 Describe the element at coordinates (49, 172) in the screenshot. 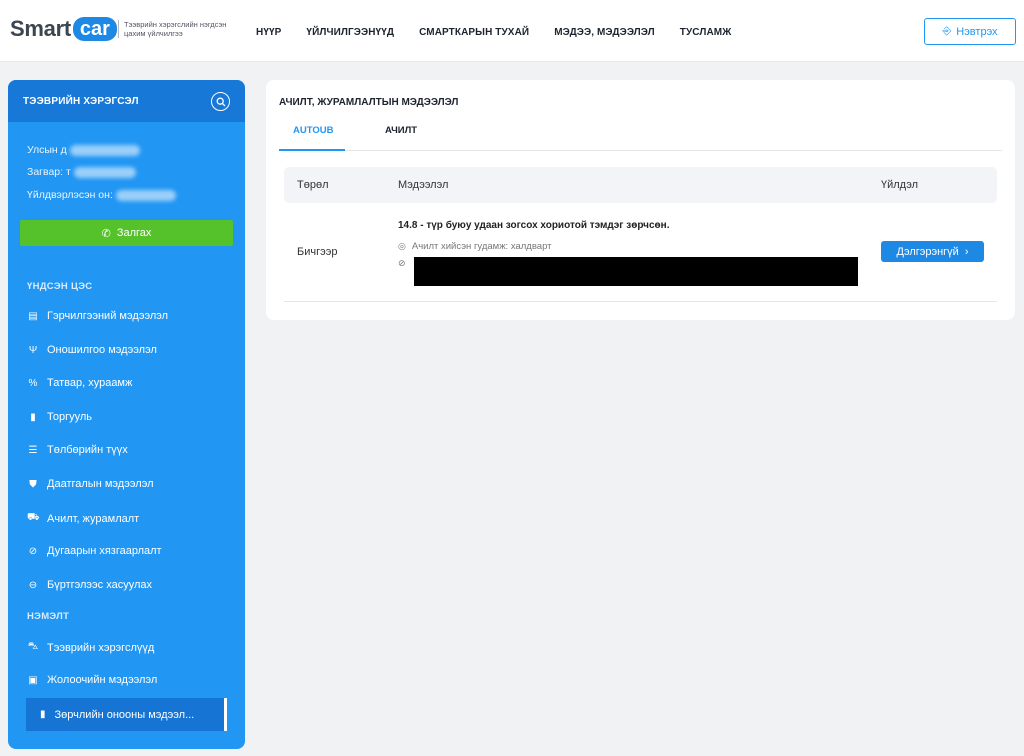

I see `model-label: Загвар: т` at that location.